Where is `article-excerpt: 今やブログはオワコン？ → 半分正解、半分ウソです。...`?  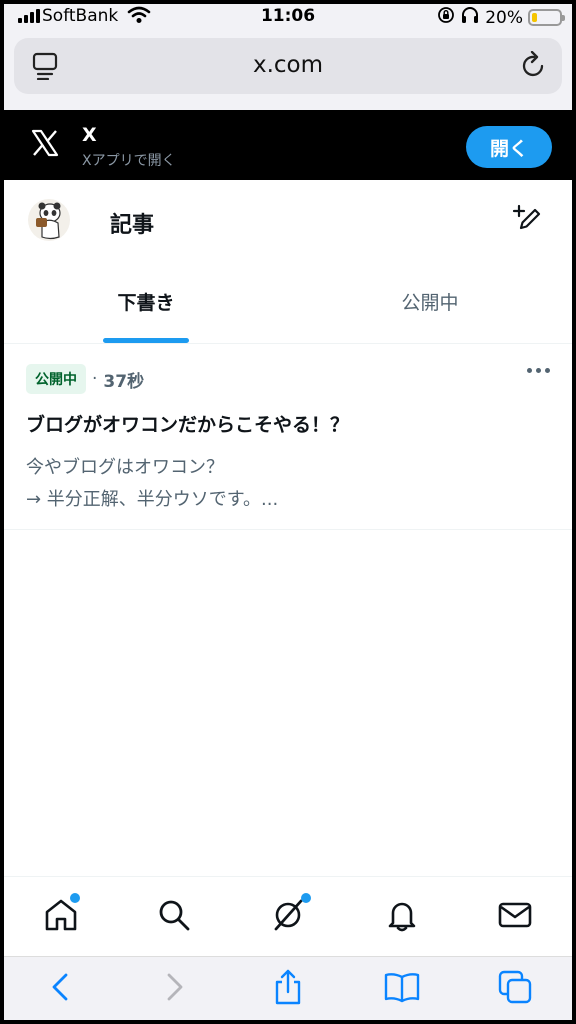
article-excerpt: 今やブログはオワコン？ → 半分正解、半分ウソです。... is located at coordinates (152, 484).